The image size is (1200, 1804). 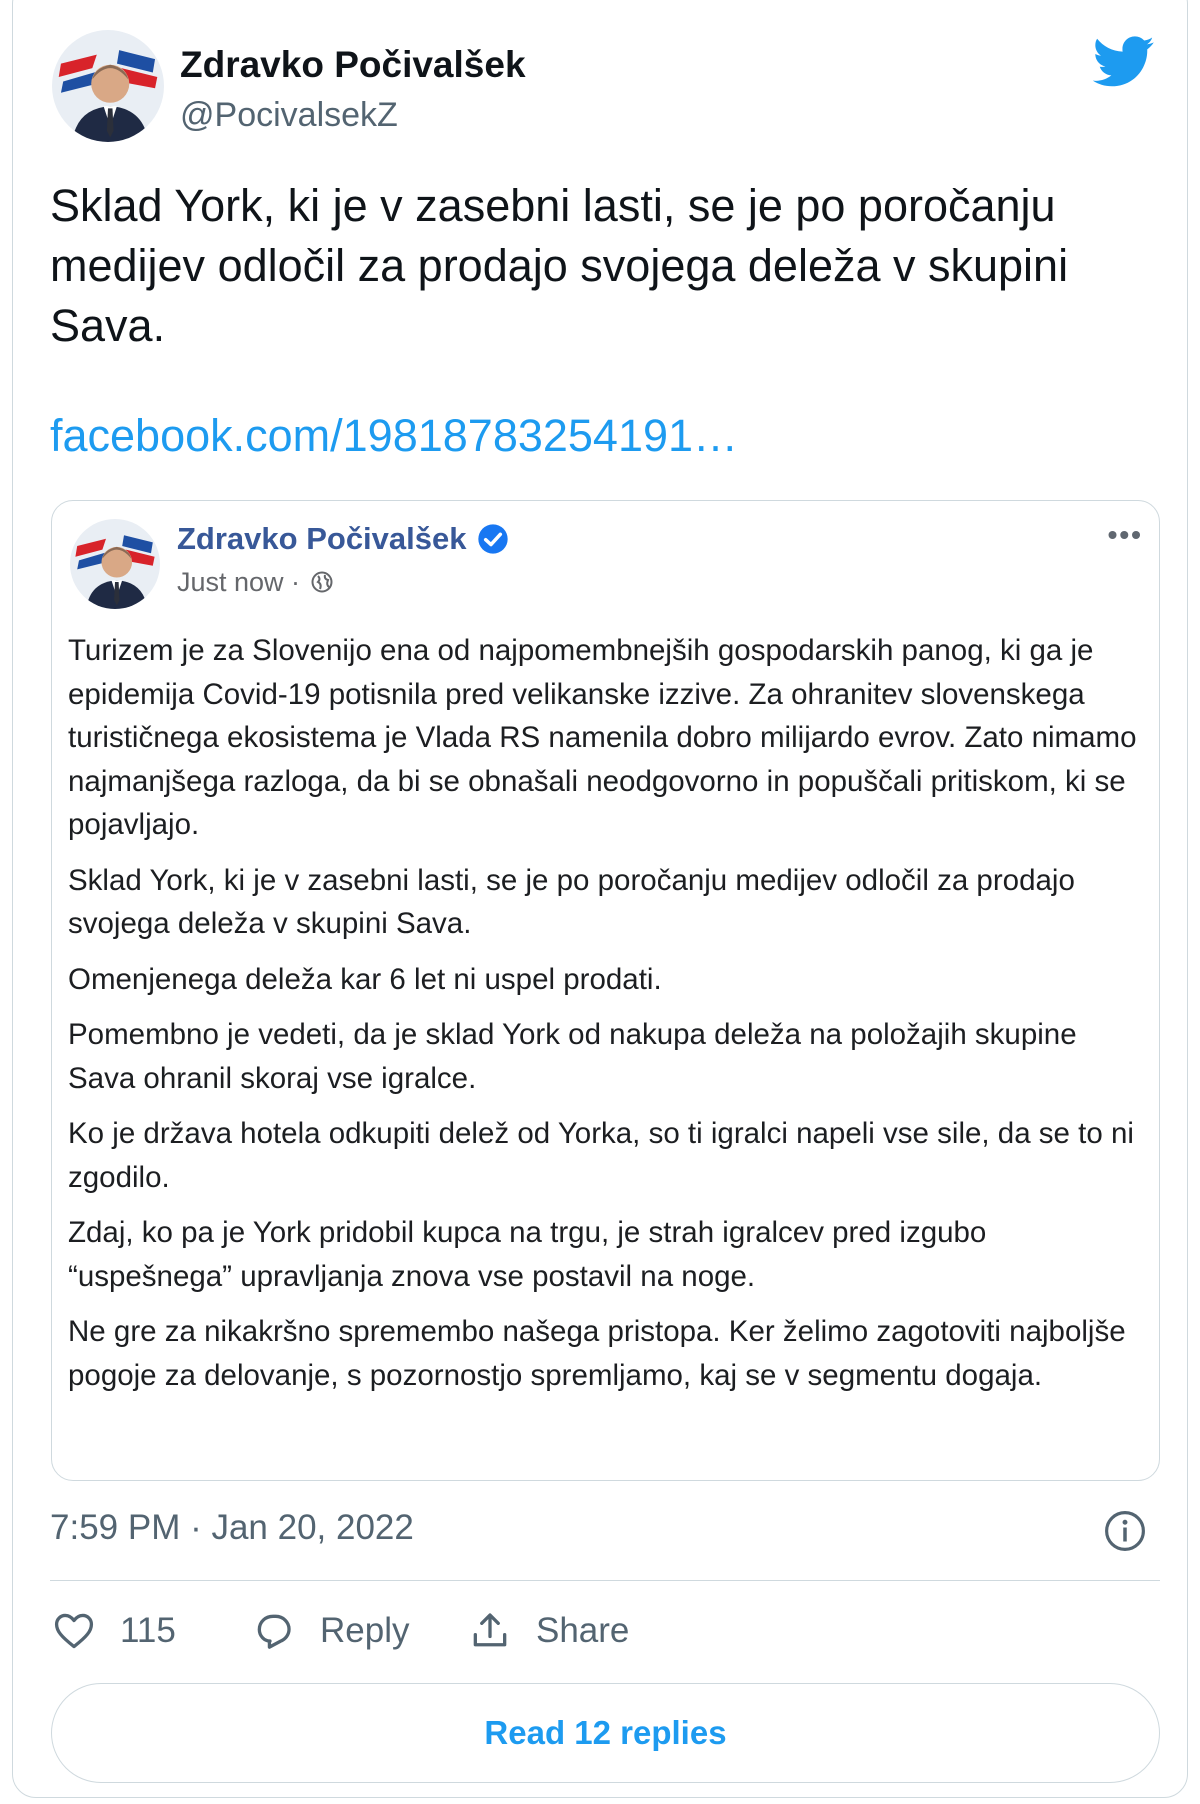 I want to click on fb-author-name: Zdravko Počivalšek, so click(x=322, y=539).